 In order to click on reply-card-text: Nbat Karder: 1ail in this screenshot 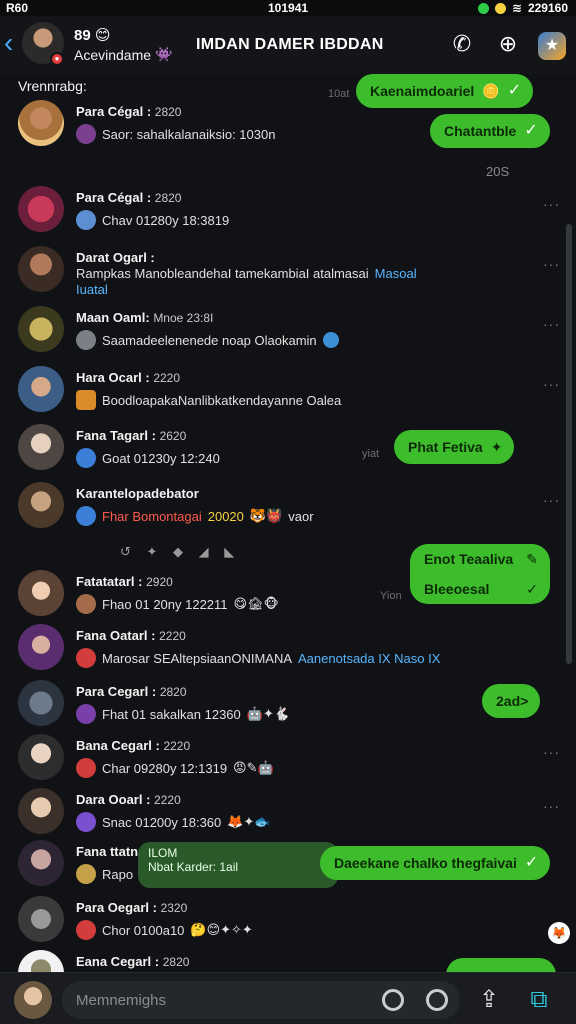, I will do `click(193, 867)`.